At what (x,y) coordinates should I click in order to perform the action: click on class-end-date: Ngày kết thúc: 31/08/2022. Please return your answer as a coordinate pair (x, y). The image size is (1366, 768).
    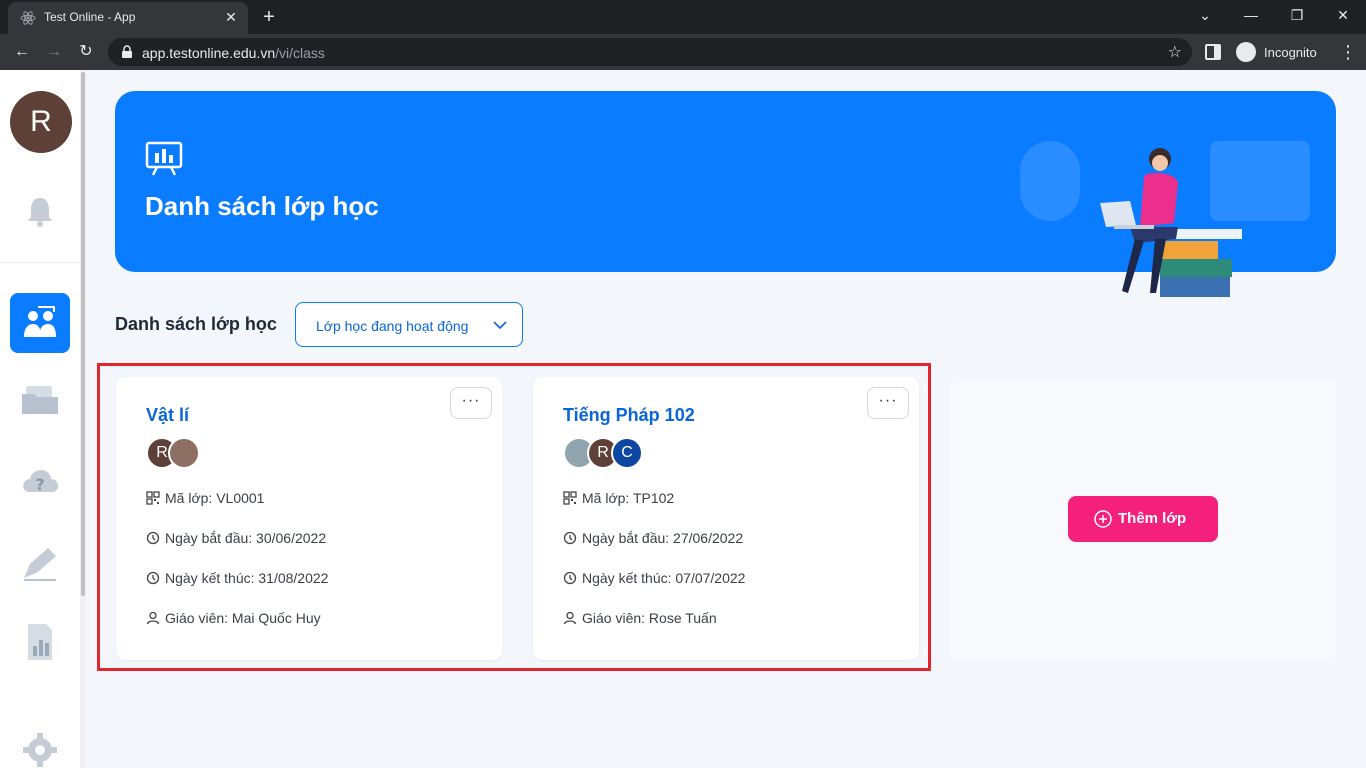
    Looking at the image, I should click on (237, 578).